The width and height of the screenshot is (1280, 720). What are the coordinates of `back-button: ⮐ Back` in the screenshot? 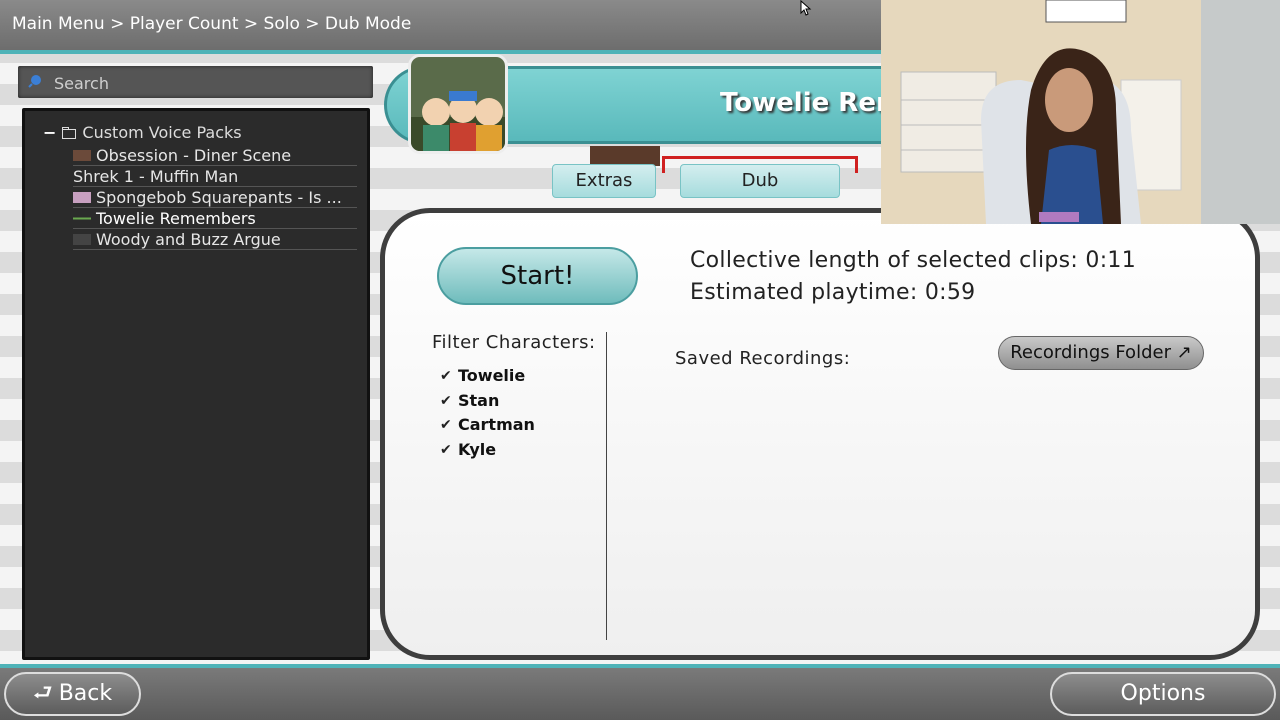 It's located at (72, 694).